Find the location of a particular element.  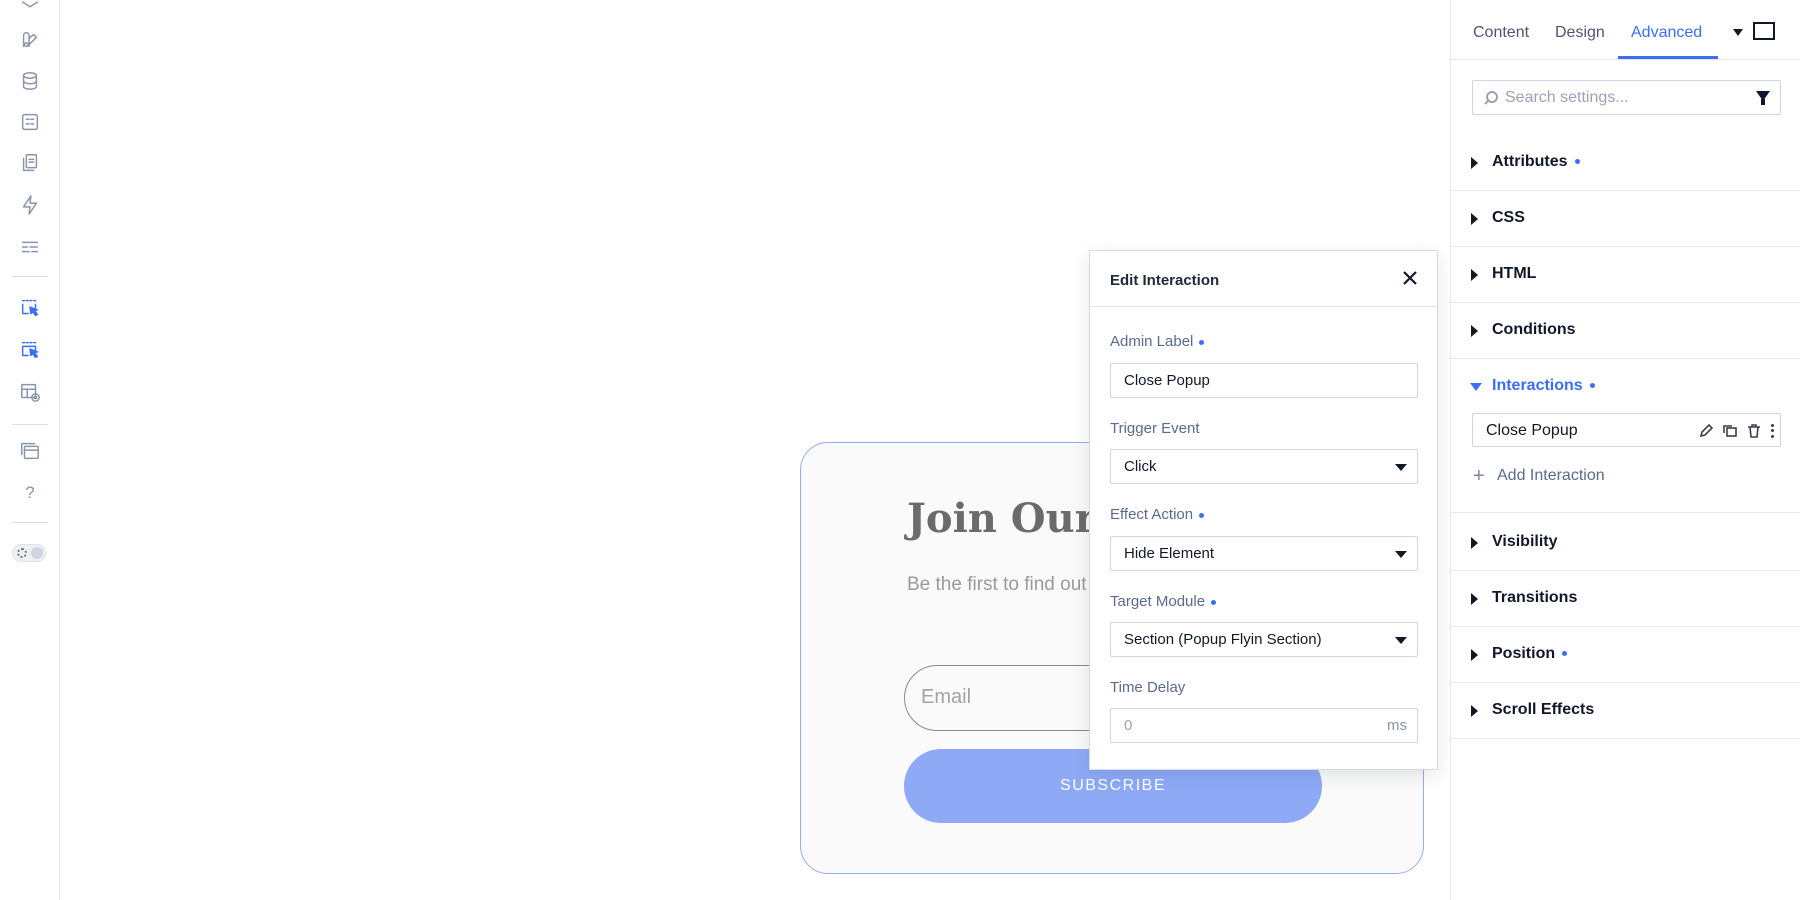

close-icon is located at coordinates (1410, 278).